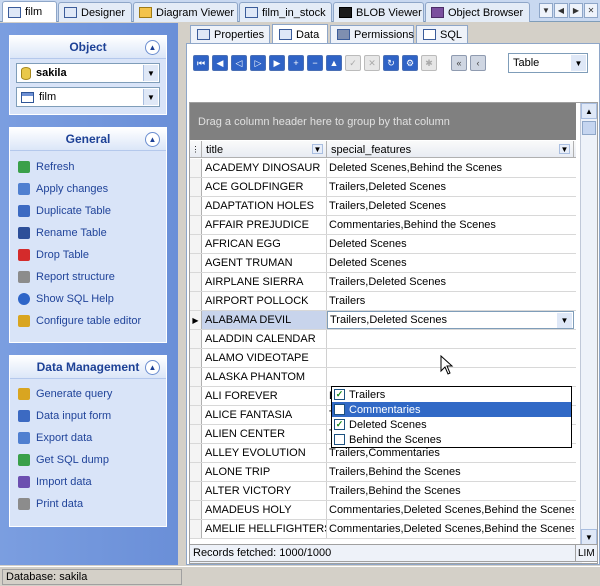 This screenshot has width=600, height=586. What do you see at coordinates (264, 396) in the screenshot?
I see `title-cell: ALI FOREVER` at bounding box center [264, 396].